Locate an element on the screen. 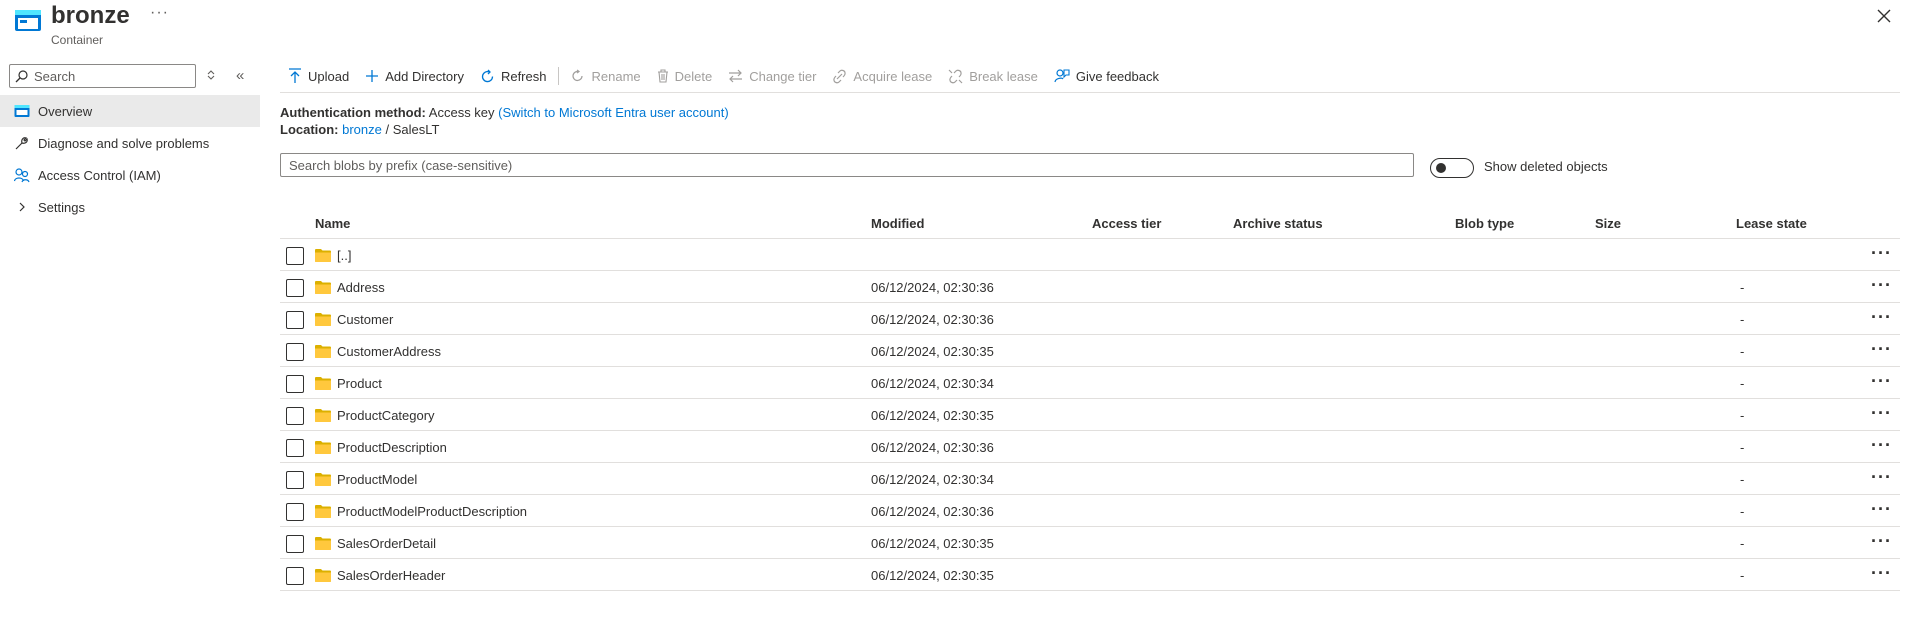  blob-prefix-search-input is located at coordinates (847, 165).